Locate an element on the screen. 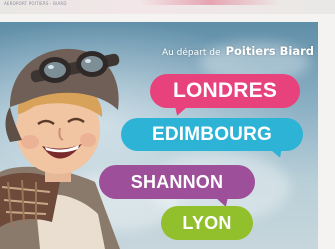  destination-label: LONDRES is located at coordinates (225, 90).